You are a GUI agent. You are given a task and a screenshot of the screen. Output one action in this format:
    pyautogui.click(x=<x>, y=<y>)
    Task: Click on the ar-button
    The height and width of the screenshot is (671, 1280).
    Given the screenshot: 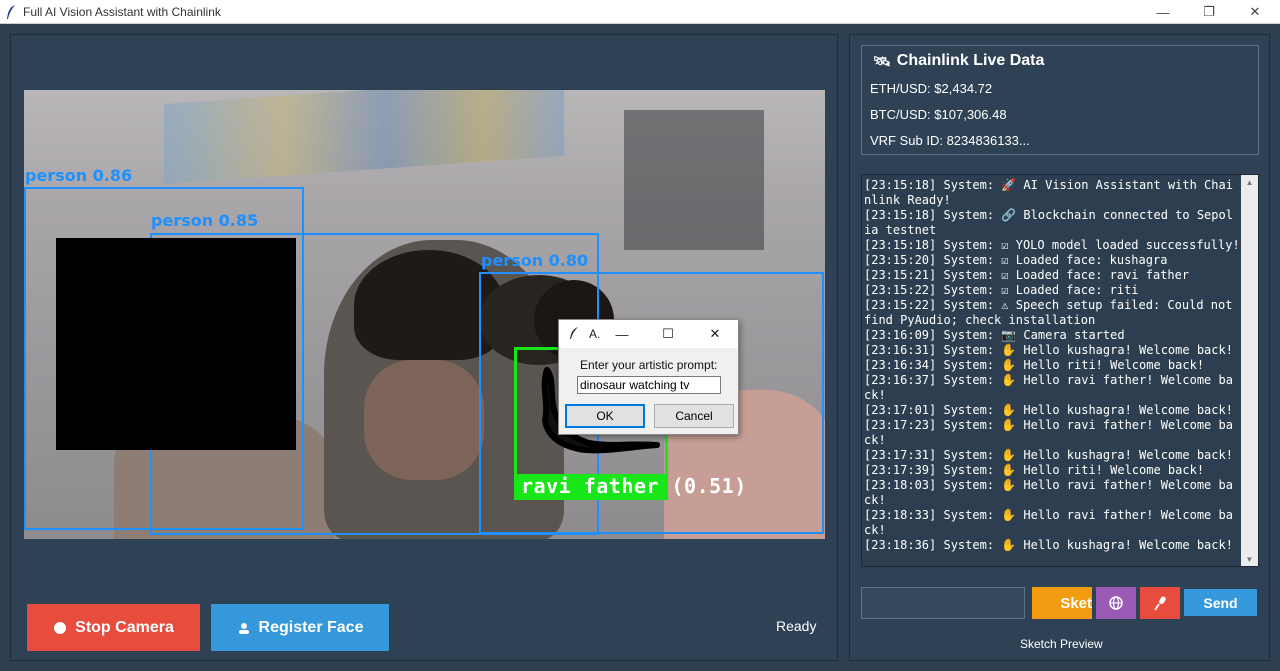 What is the action you would take?
    pyautogui.click(x=1116, y=603)
    